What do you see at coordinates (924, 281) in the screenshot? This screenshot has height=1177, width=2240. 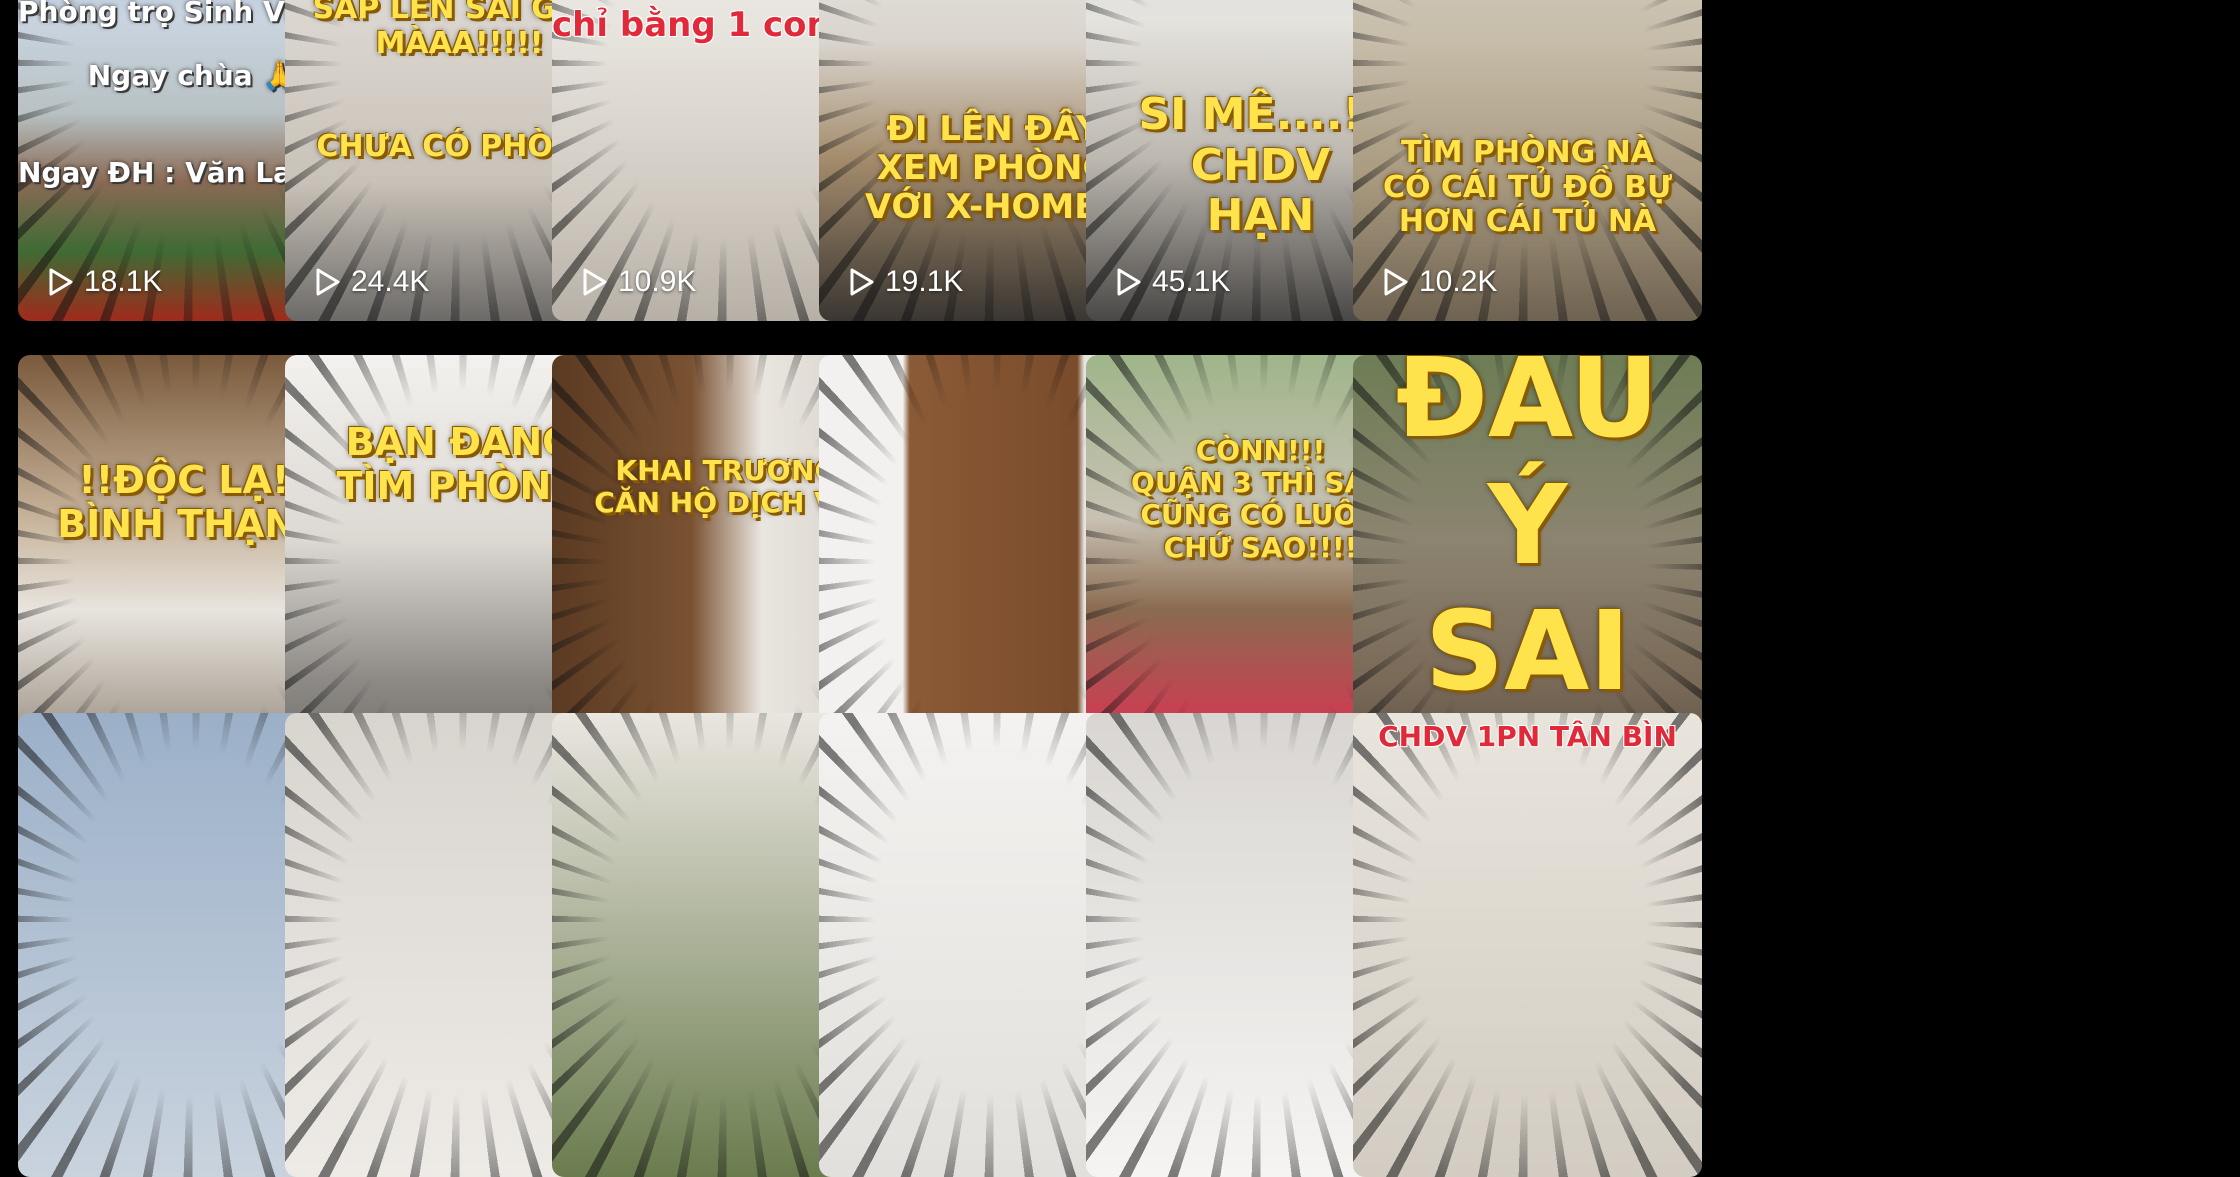 I see `view-count-label: 19.1K` at bounding box center [924, 281].